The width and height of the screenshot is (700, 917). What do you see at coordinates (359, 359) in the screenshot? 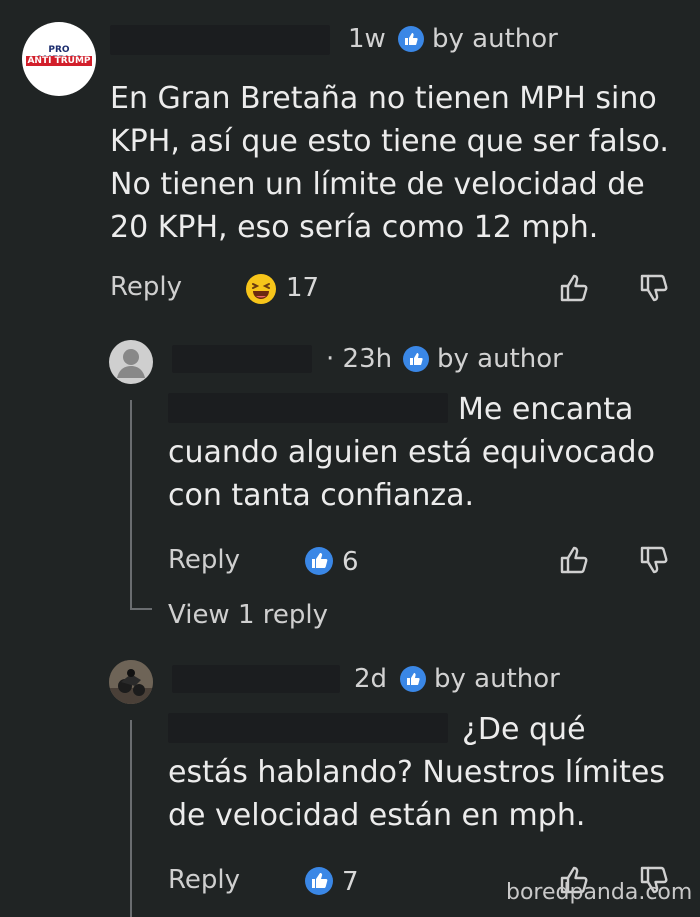
I see `comment-time: · 23h` at bounding box center [359, 359].